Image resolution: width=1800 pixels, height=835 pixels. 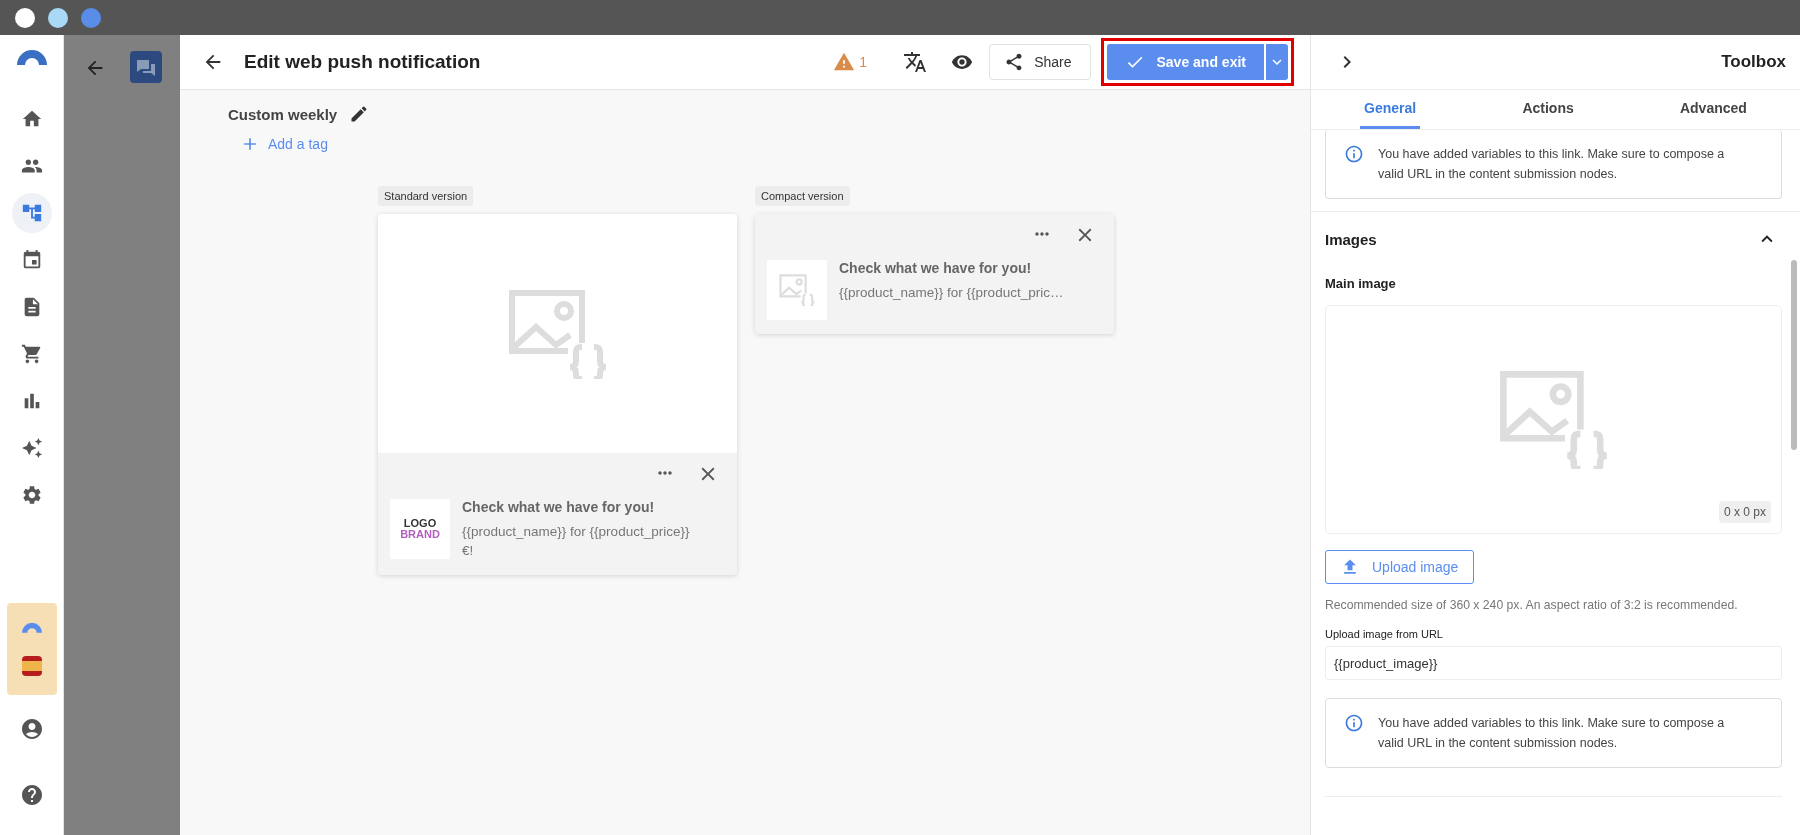 I want to click on hint-text: Recommended size of 360 x 240 px. An aspect ratio of 3:2 is recommended., so click(x=1532, y=605).